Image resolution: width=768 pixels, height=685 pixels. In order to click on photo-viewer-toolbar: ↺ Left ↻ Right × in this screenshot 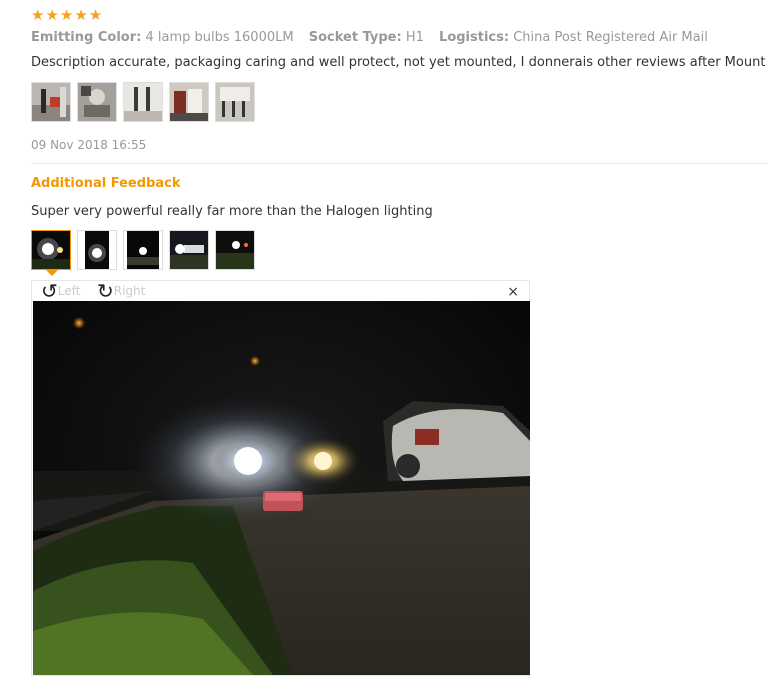, I will do `click(280, 291)`.